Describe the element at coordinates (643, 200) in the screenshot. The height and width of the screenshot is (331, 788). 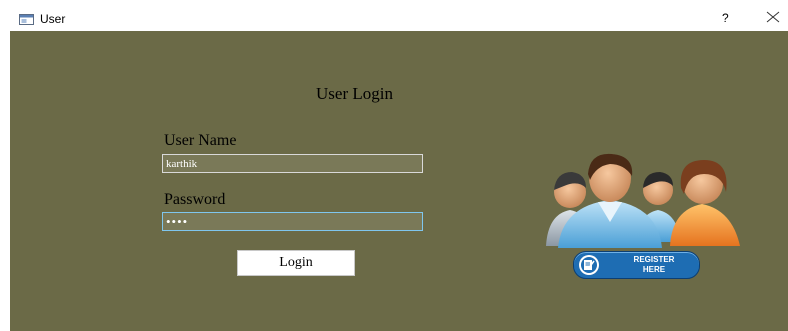
I see `users-group-icon` at that location.